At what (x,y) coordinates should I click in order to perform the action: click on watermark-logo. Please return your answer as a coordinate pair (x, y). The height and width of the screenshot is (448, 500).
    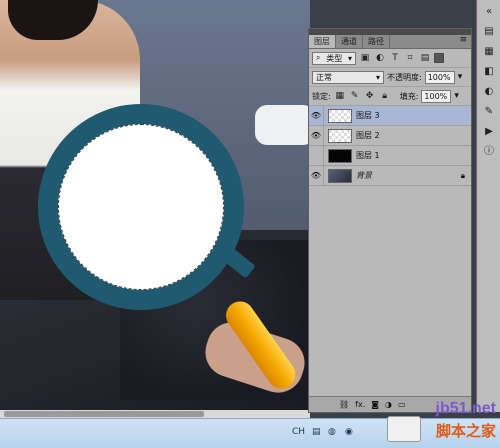
    Looking at the image, I should click on (404, 429).